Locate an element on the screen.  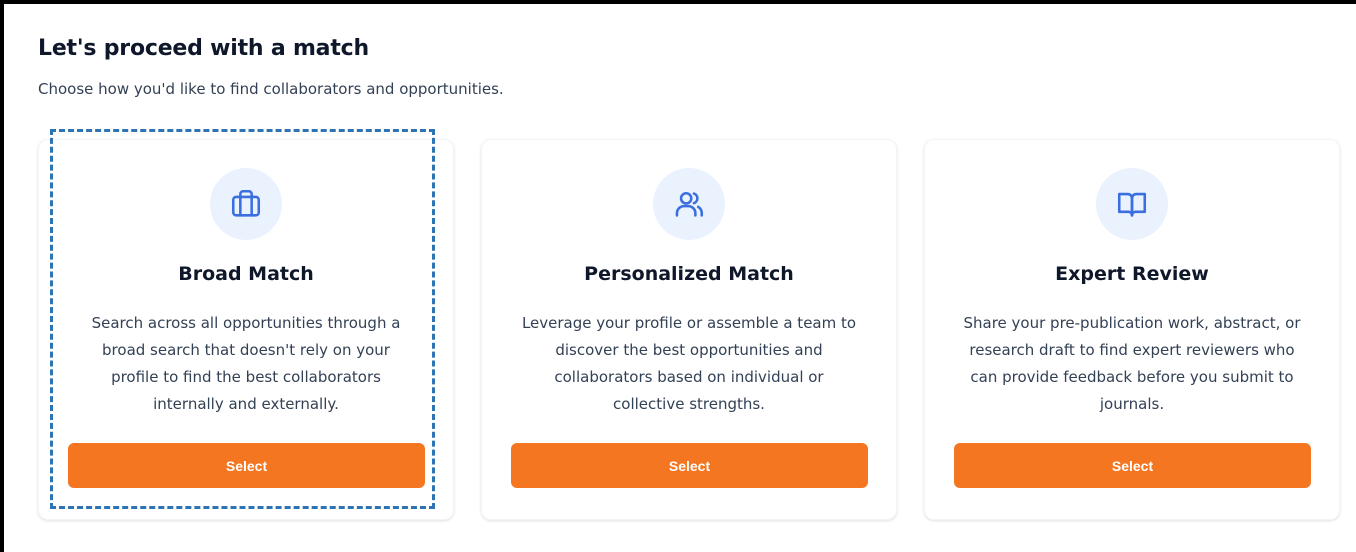
card-title: Expert Review is located at coordinates (1132, 274).